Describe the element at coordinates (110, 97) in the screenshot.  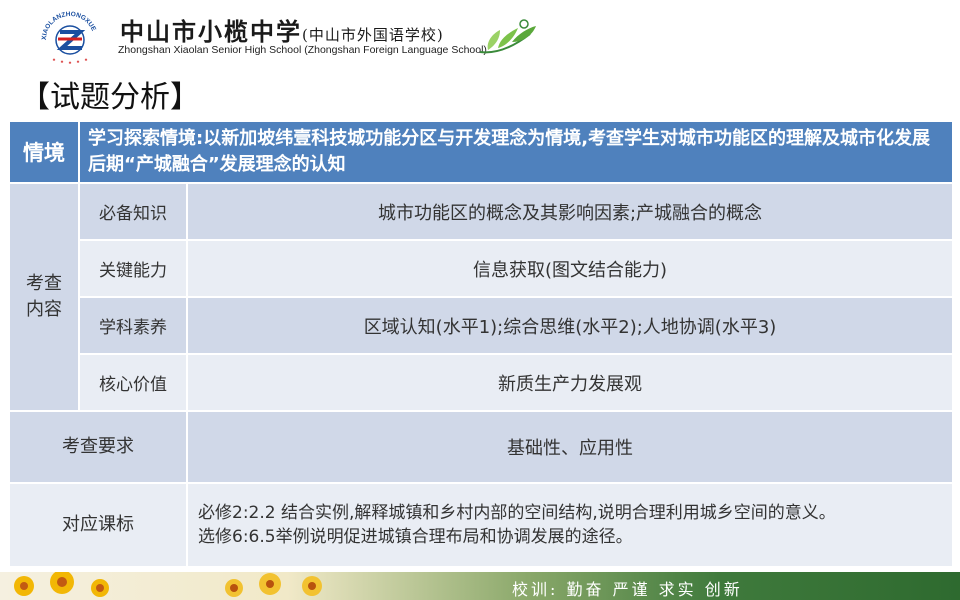
I see `section-title: 【试题分析】` at that location.